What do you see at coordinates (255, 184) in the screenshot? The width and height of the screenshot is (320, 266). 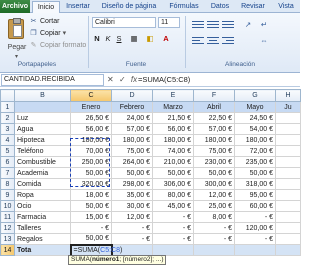 I see `grid-cell: 318,00 €` at bounding box center [255, 184].